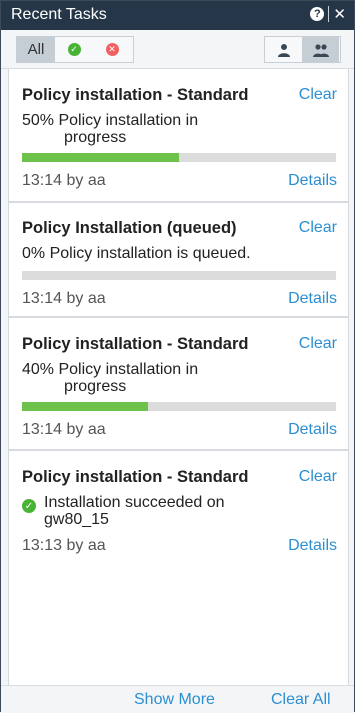  I want to click on my-tasks-button, so click(283, 49).